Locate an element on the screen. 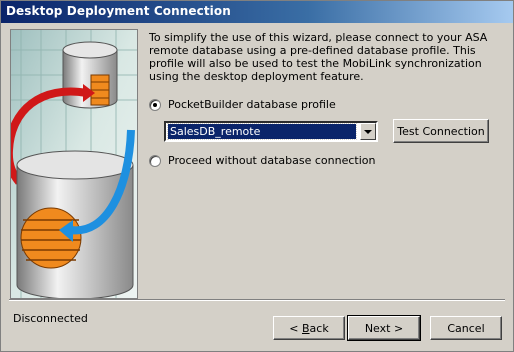 This screenshot has height=352, width=514. window-title: Desktop Deployment Connection is located at coordinates (118, 11).